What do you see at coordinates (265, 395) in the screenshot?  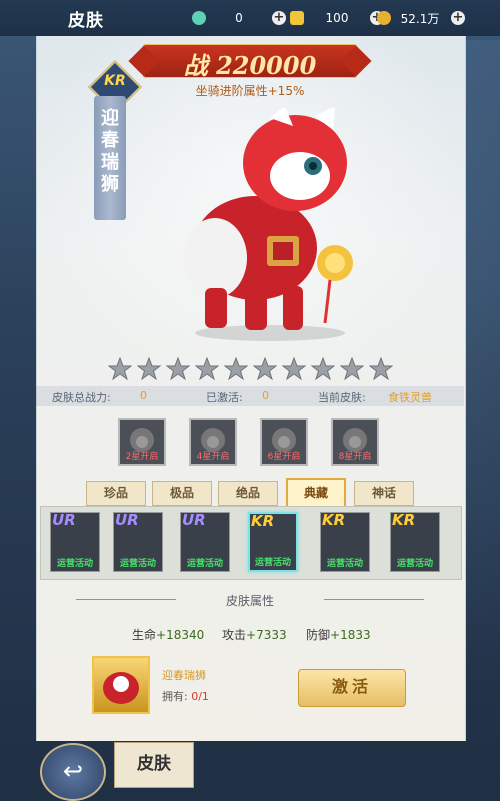 I see `activated-value: 0` at bounding box center [265, 395].